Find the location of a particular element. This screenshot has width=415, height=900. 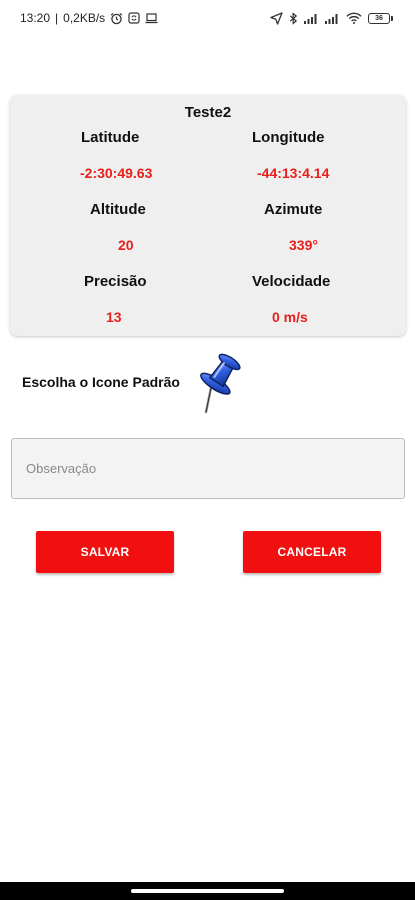

status-right: 36 is located at coordinates (331, 18).